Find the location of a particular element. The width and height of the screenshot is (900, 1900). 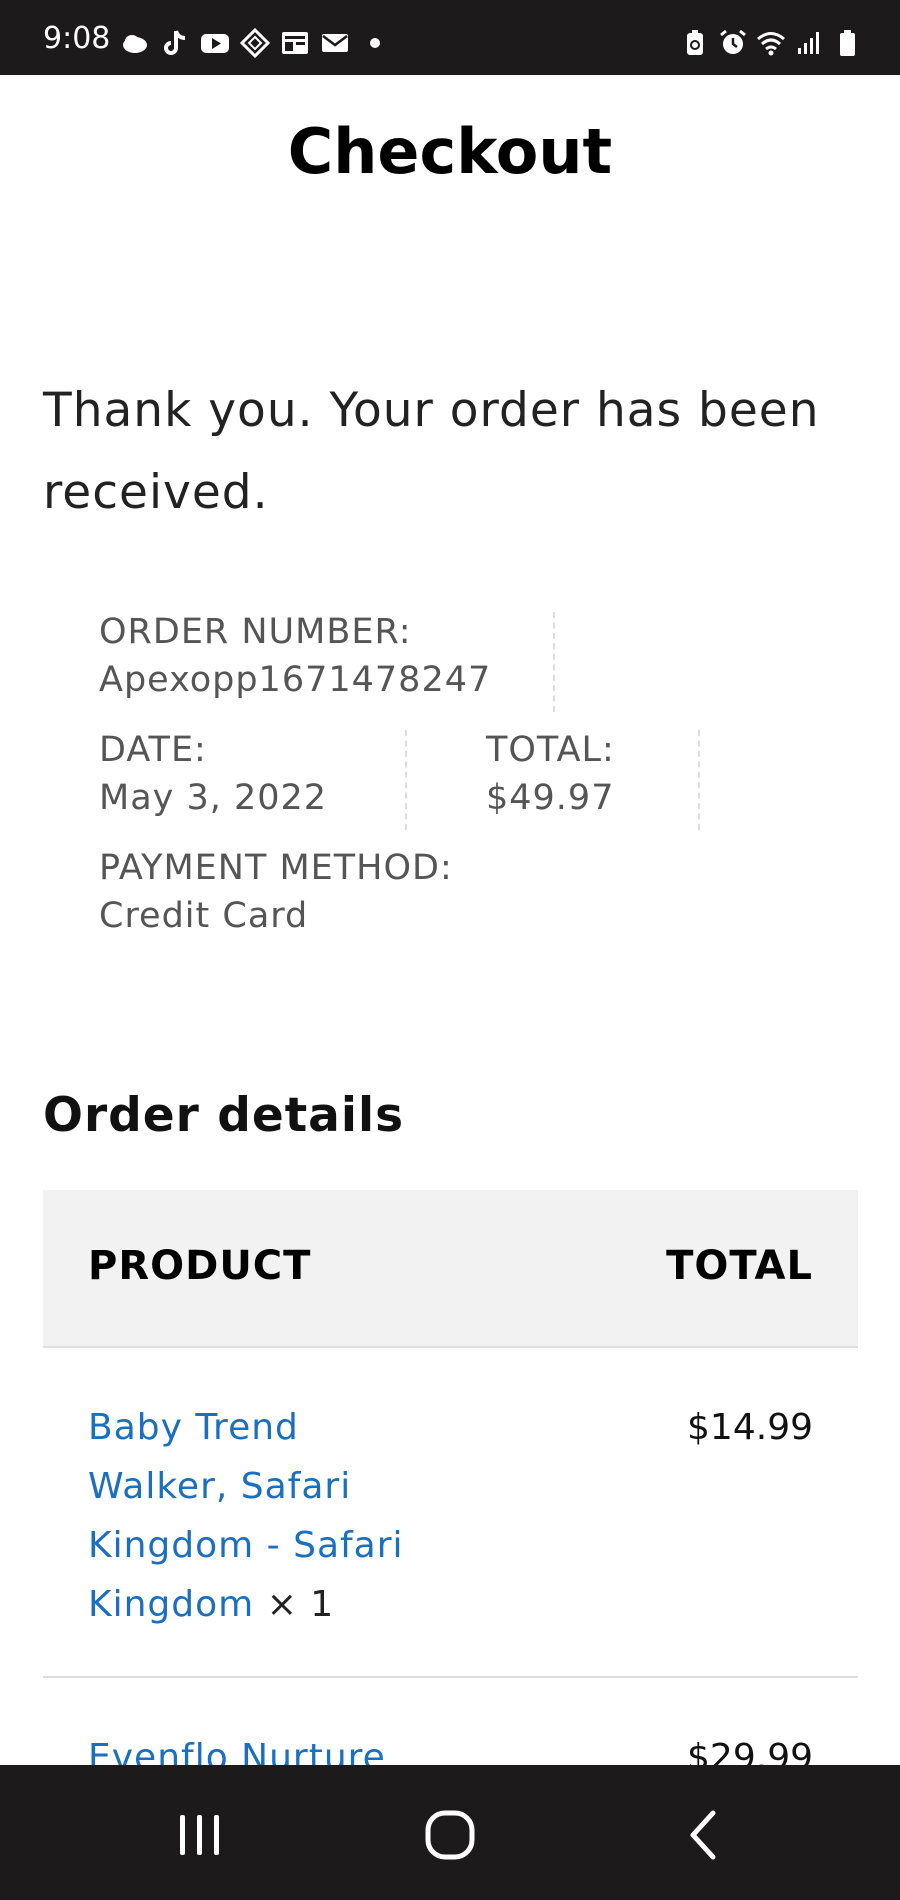

order-number-value: Apexopp1671478247 is located at coordinates (295, 680).